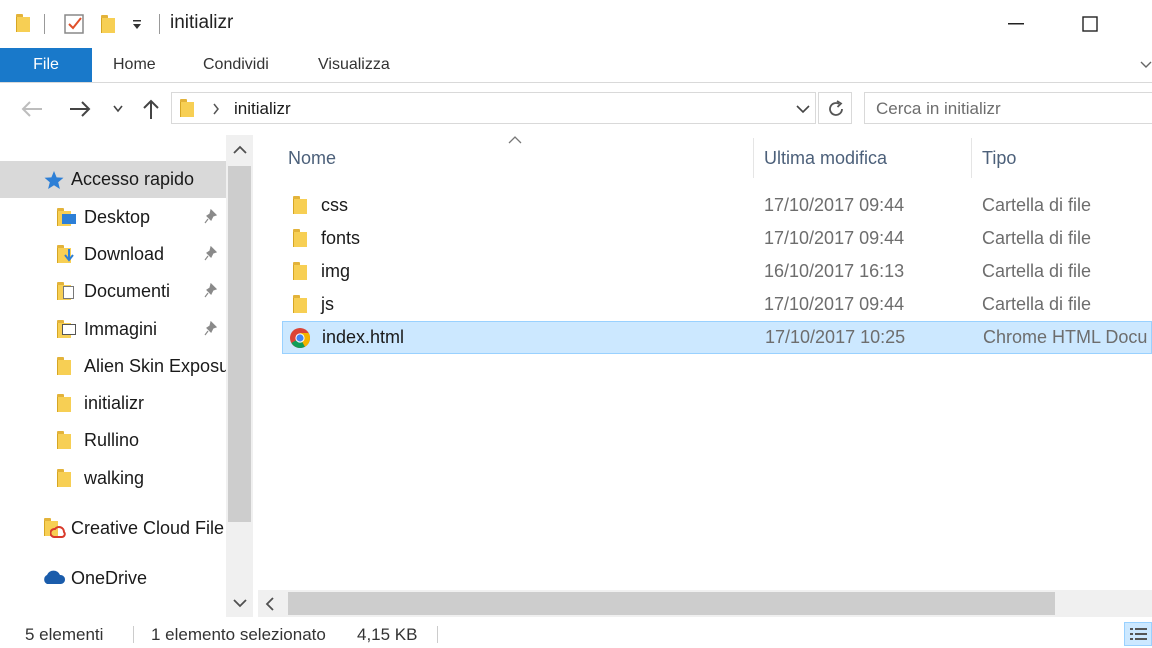 The height and width of the screenshot is (648, 1152). Describe the element at coordinates (493, 108) in the screenshot. I see `address-bar: initializr` at that location.